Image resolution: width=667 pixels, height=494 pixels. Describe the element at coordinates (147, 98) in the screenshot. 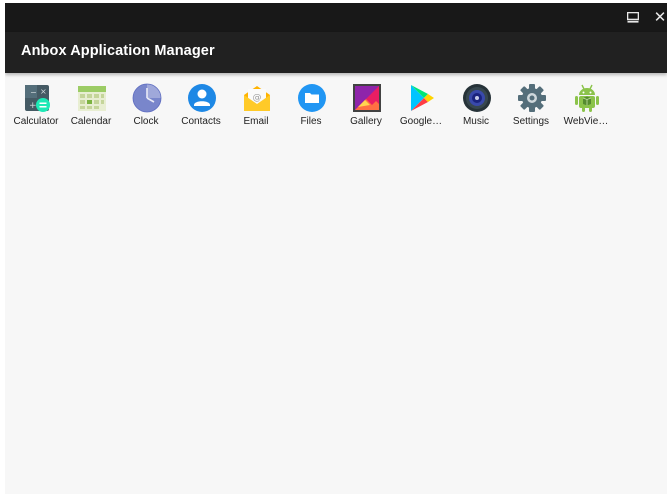

I see `clock-icon` at that location.